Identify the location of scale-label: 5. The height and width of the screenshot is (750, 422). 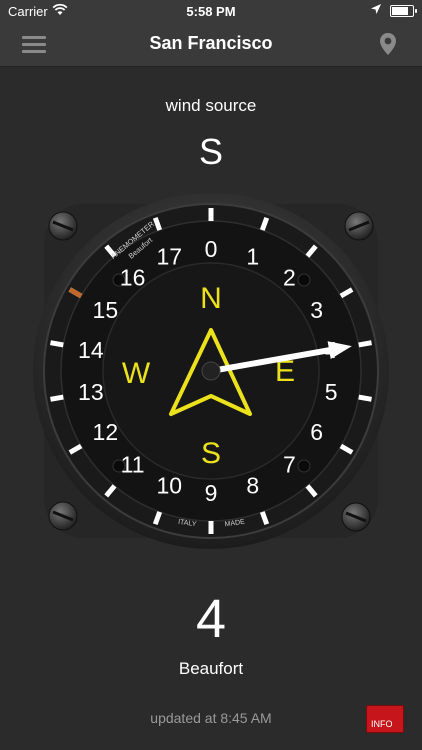
(331, 392).